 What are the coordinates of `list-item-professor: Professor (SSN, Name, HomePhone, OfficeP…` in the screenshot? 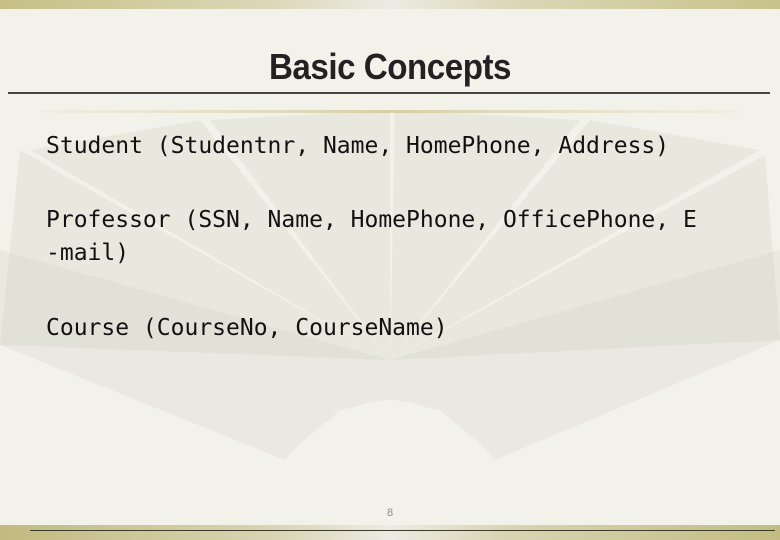 It's located at (371, 236).